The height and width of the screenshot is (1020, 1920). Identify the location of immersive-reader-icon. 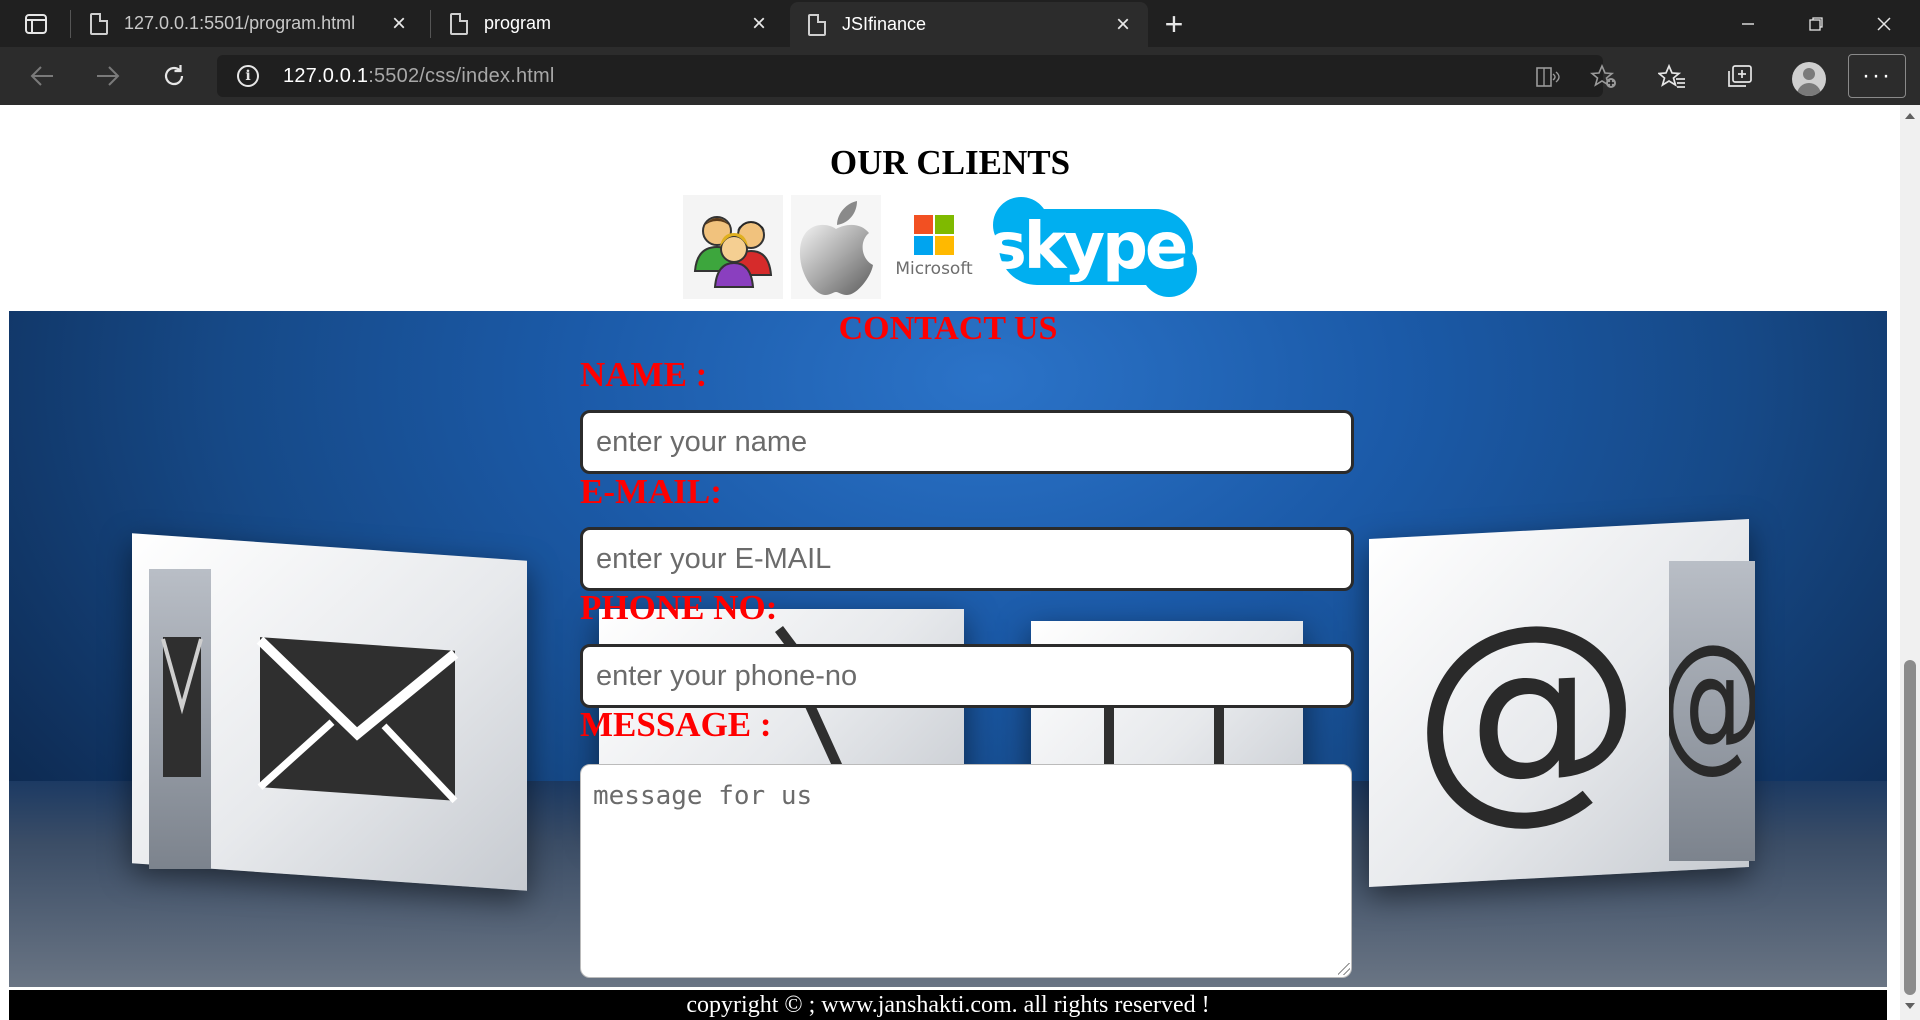
(1548, 77).